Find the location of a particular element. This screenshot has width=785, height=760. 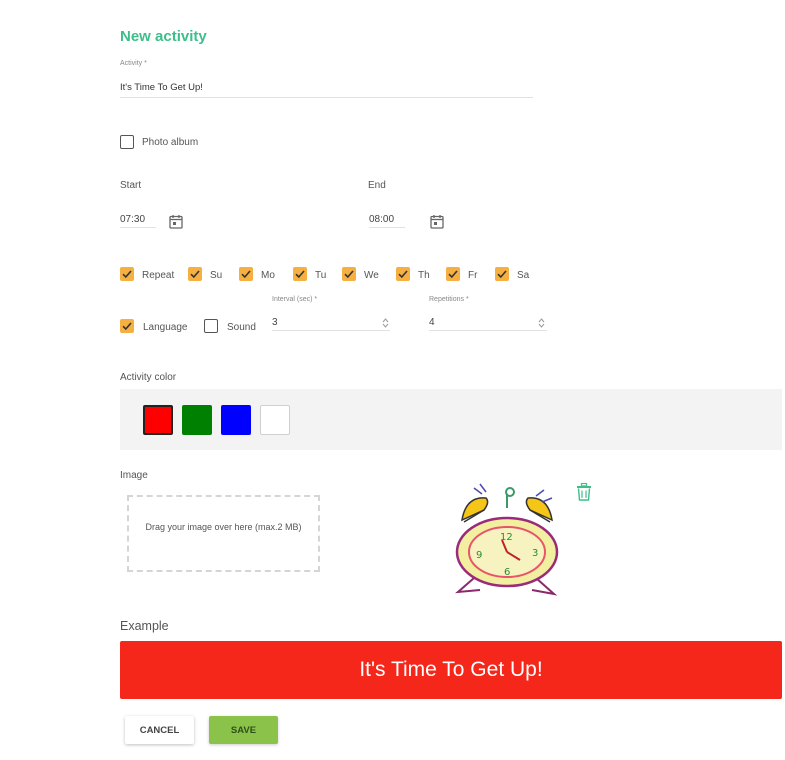

day-checkbox-su is located at coordinates (195, 274).